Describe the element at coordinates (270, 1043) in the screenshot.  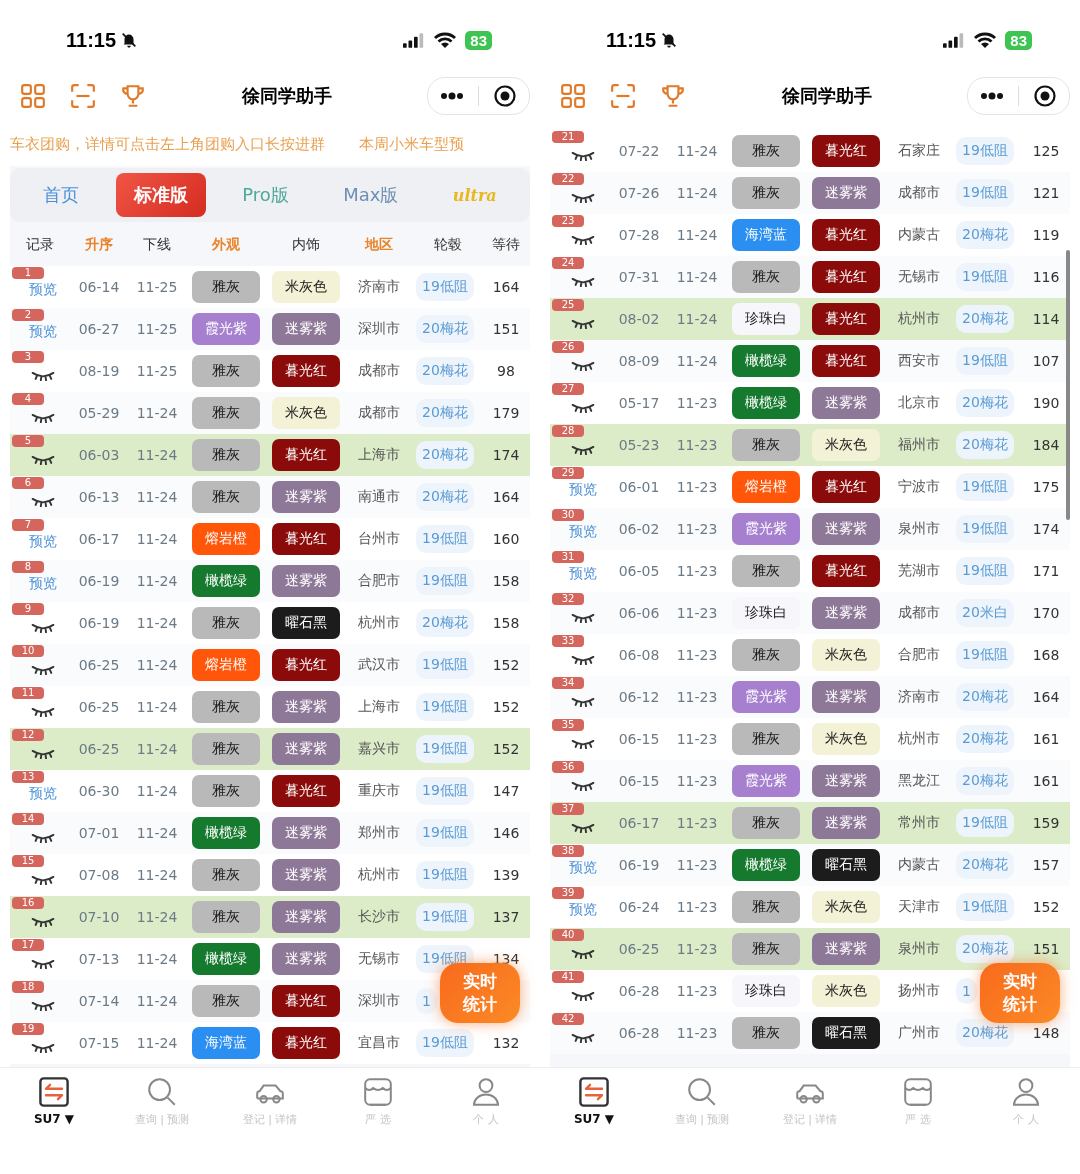
I see `table-row: 19 07-15 11-24 海湾蓝 暮光红 宜昌市 19低阻 132` at that location.